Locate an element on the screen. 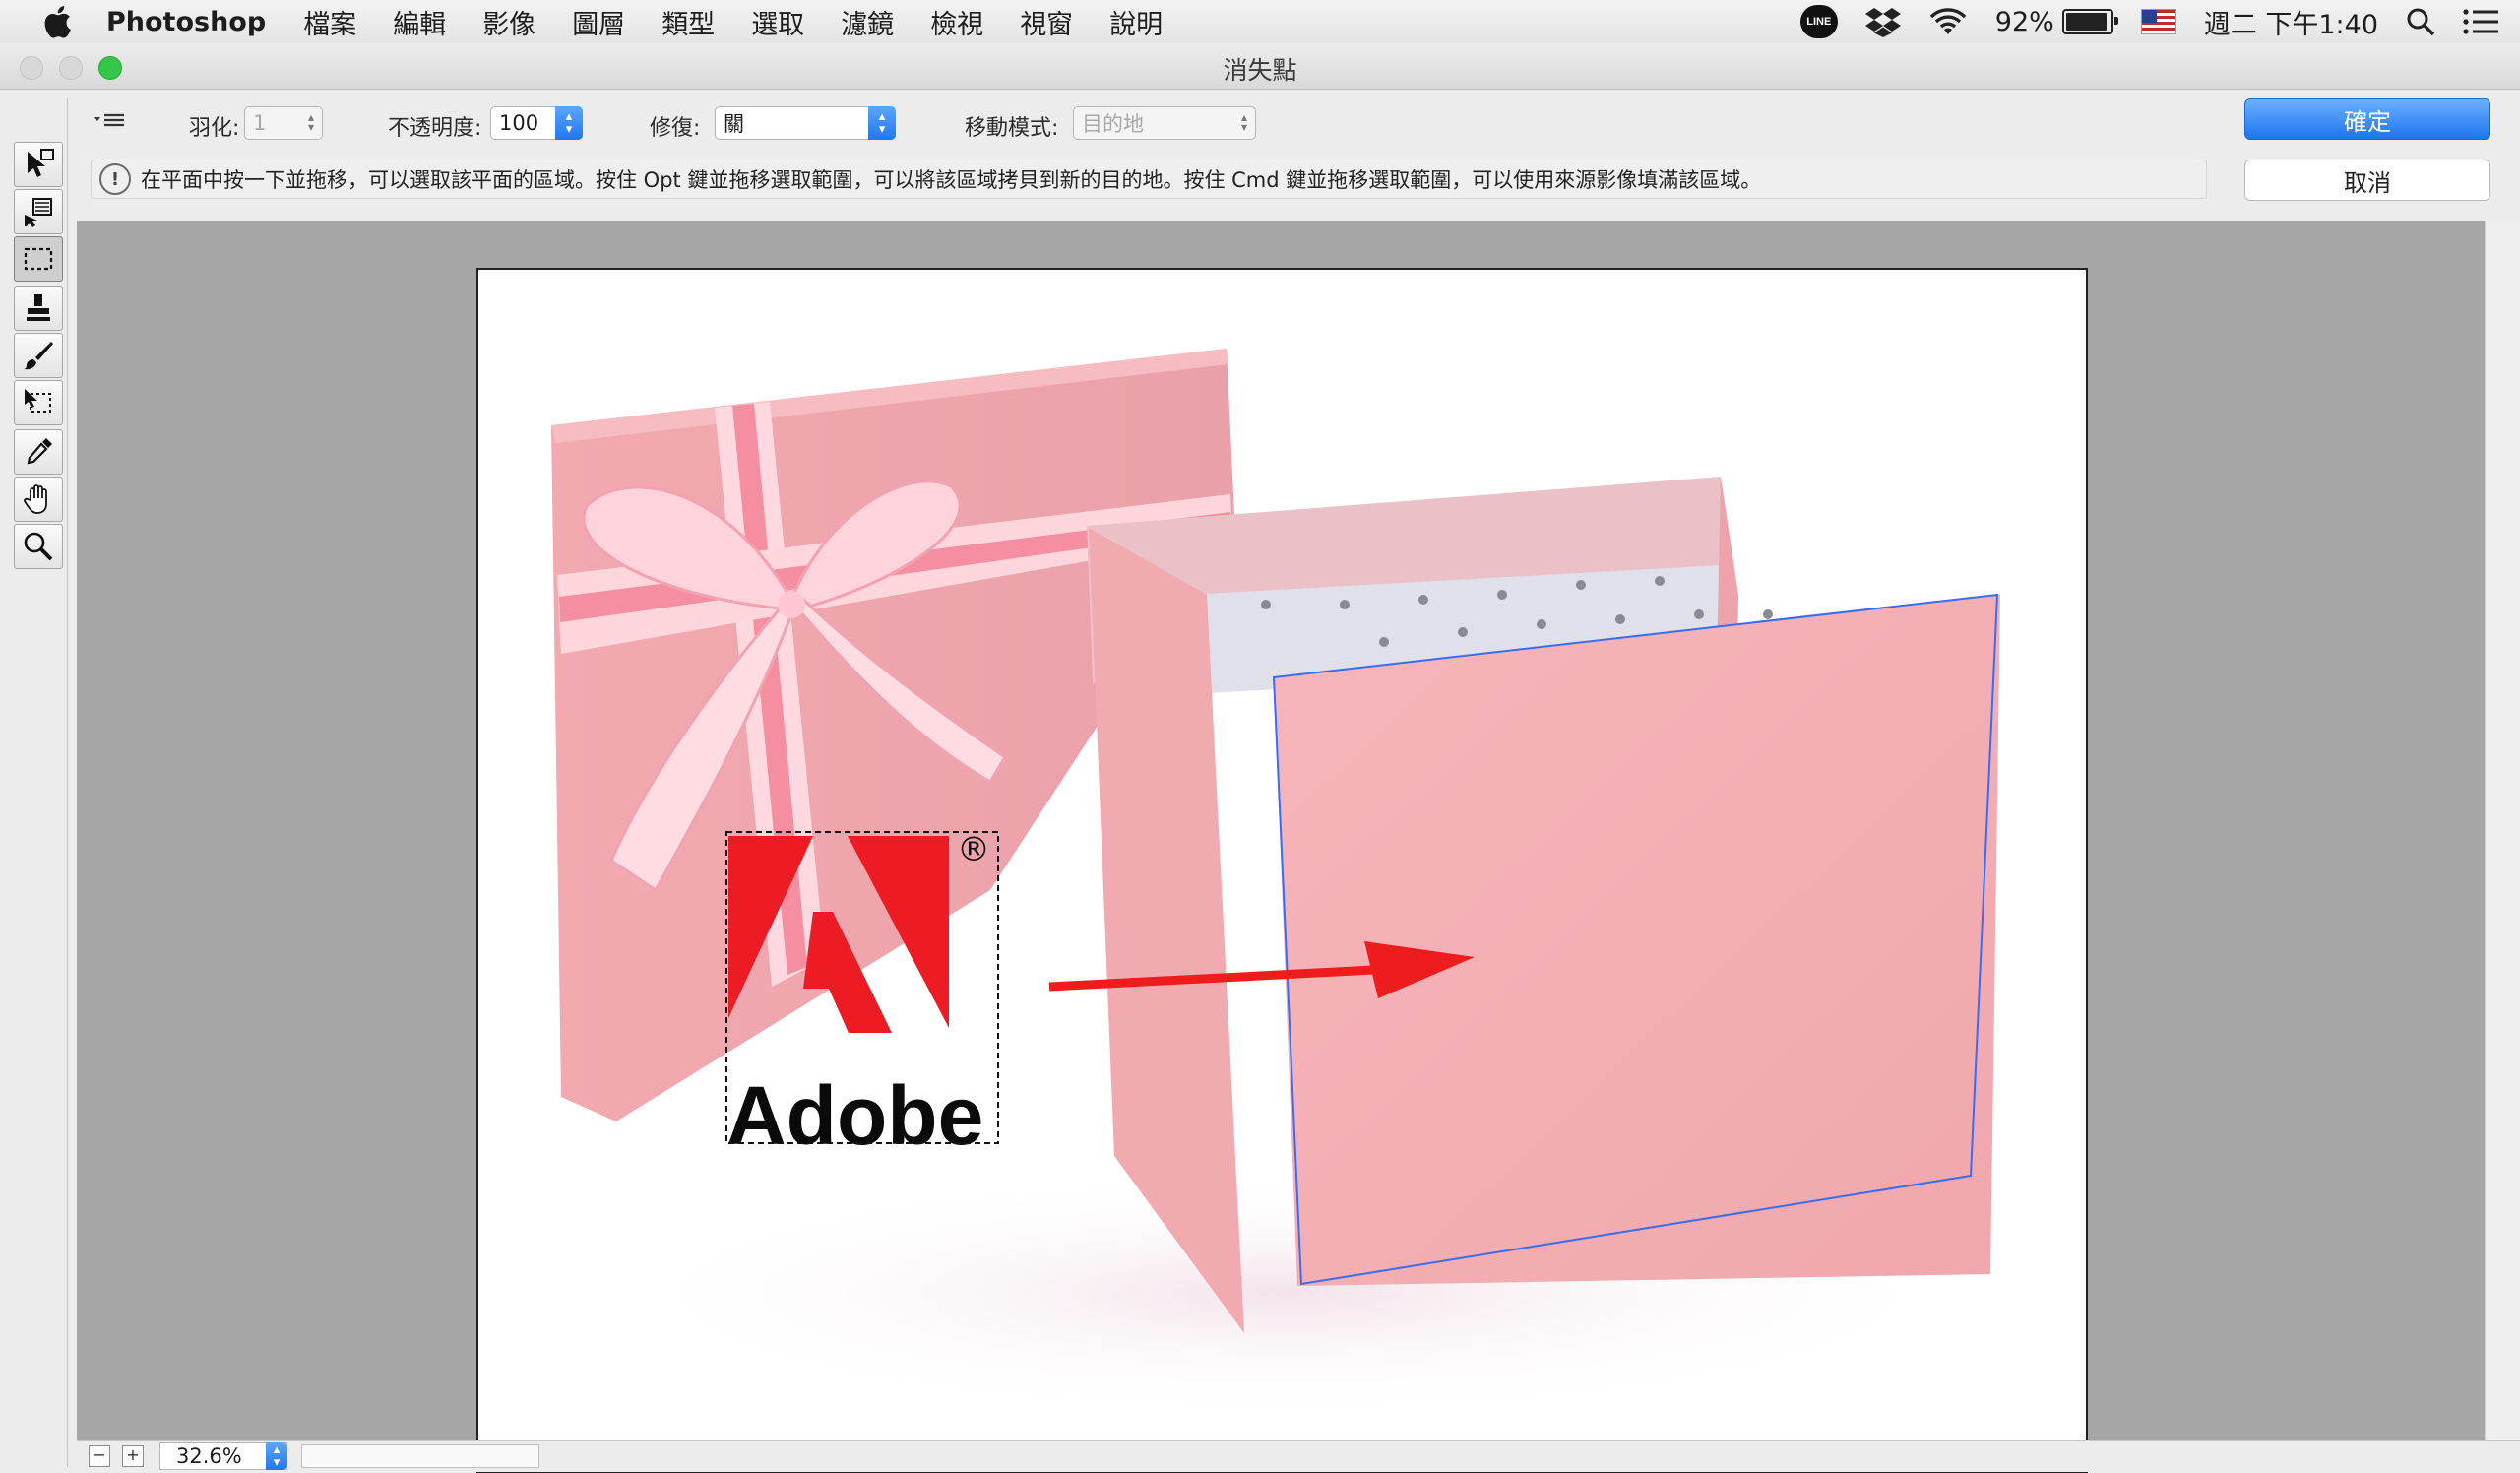  eyedropper-icon is located at coordinates (39, 451).